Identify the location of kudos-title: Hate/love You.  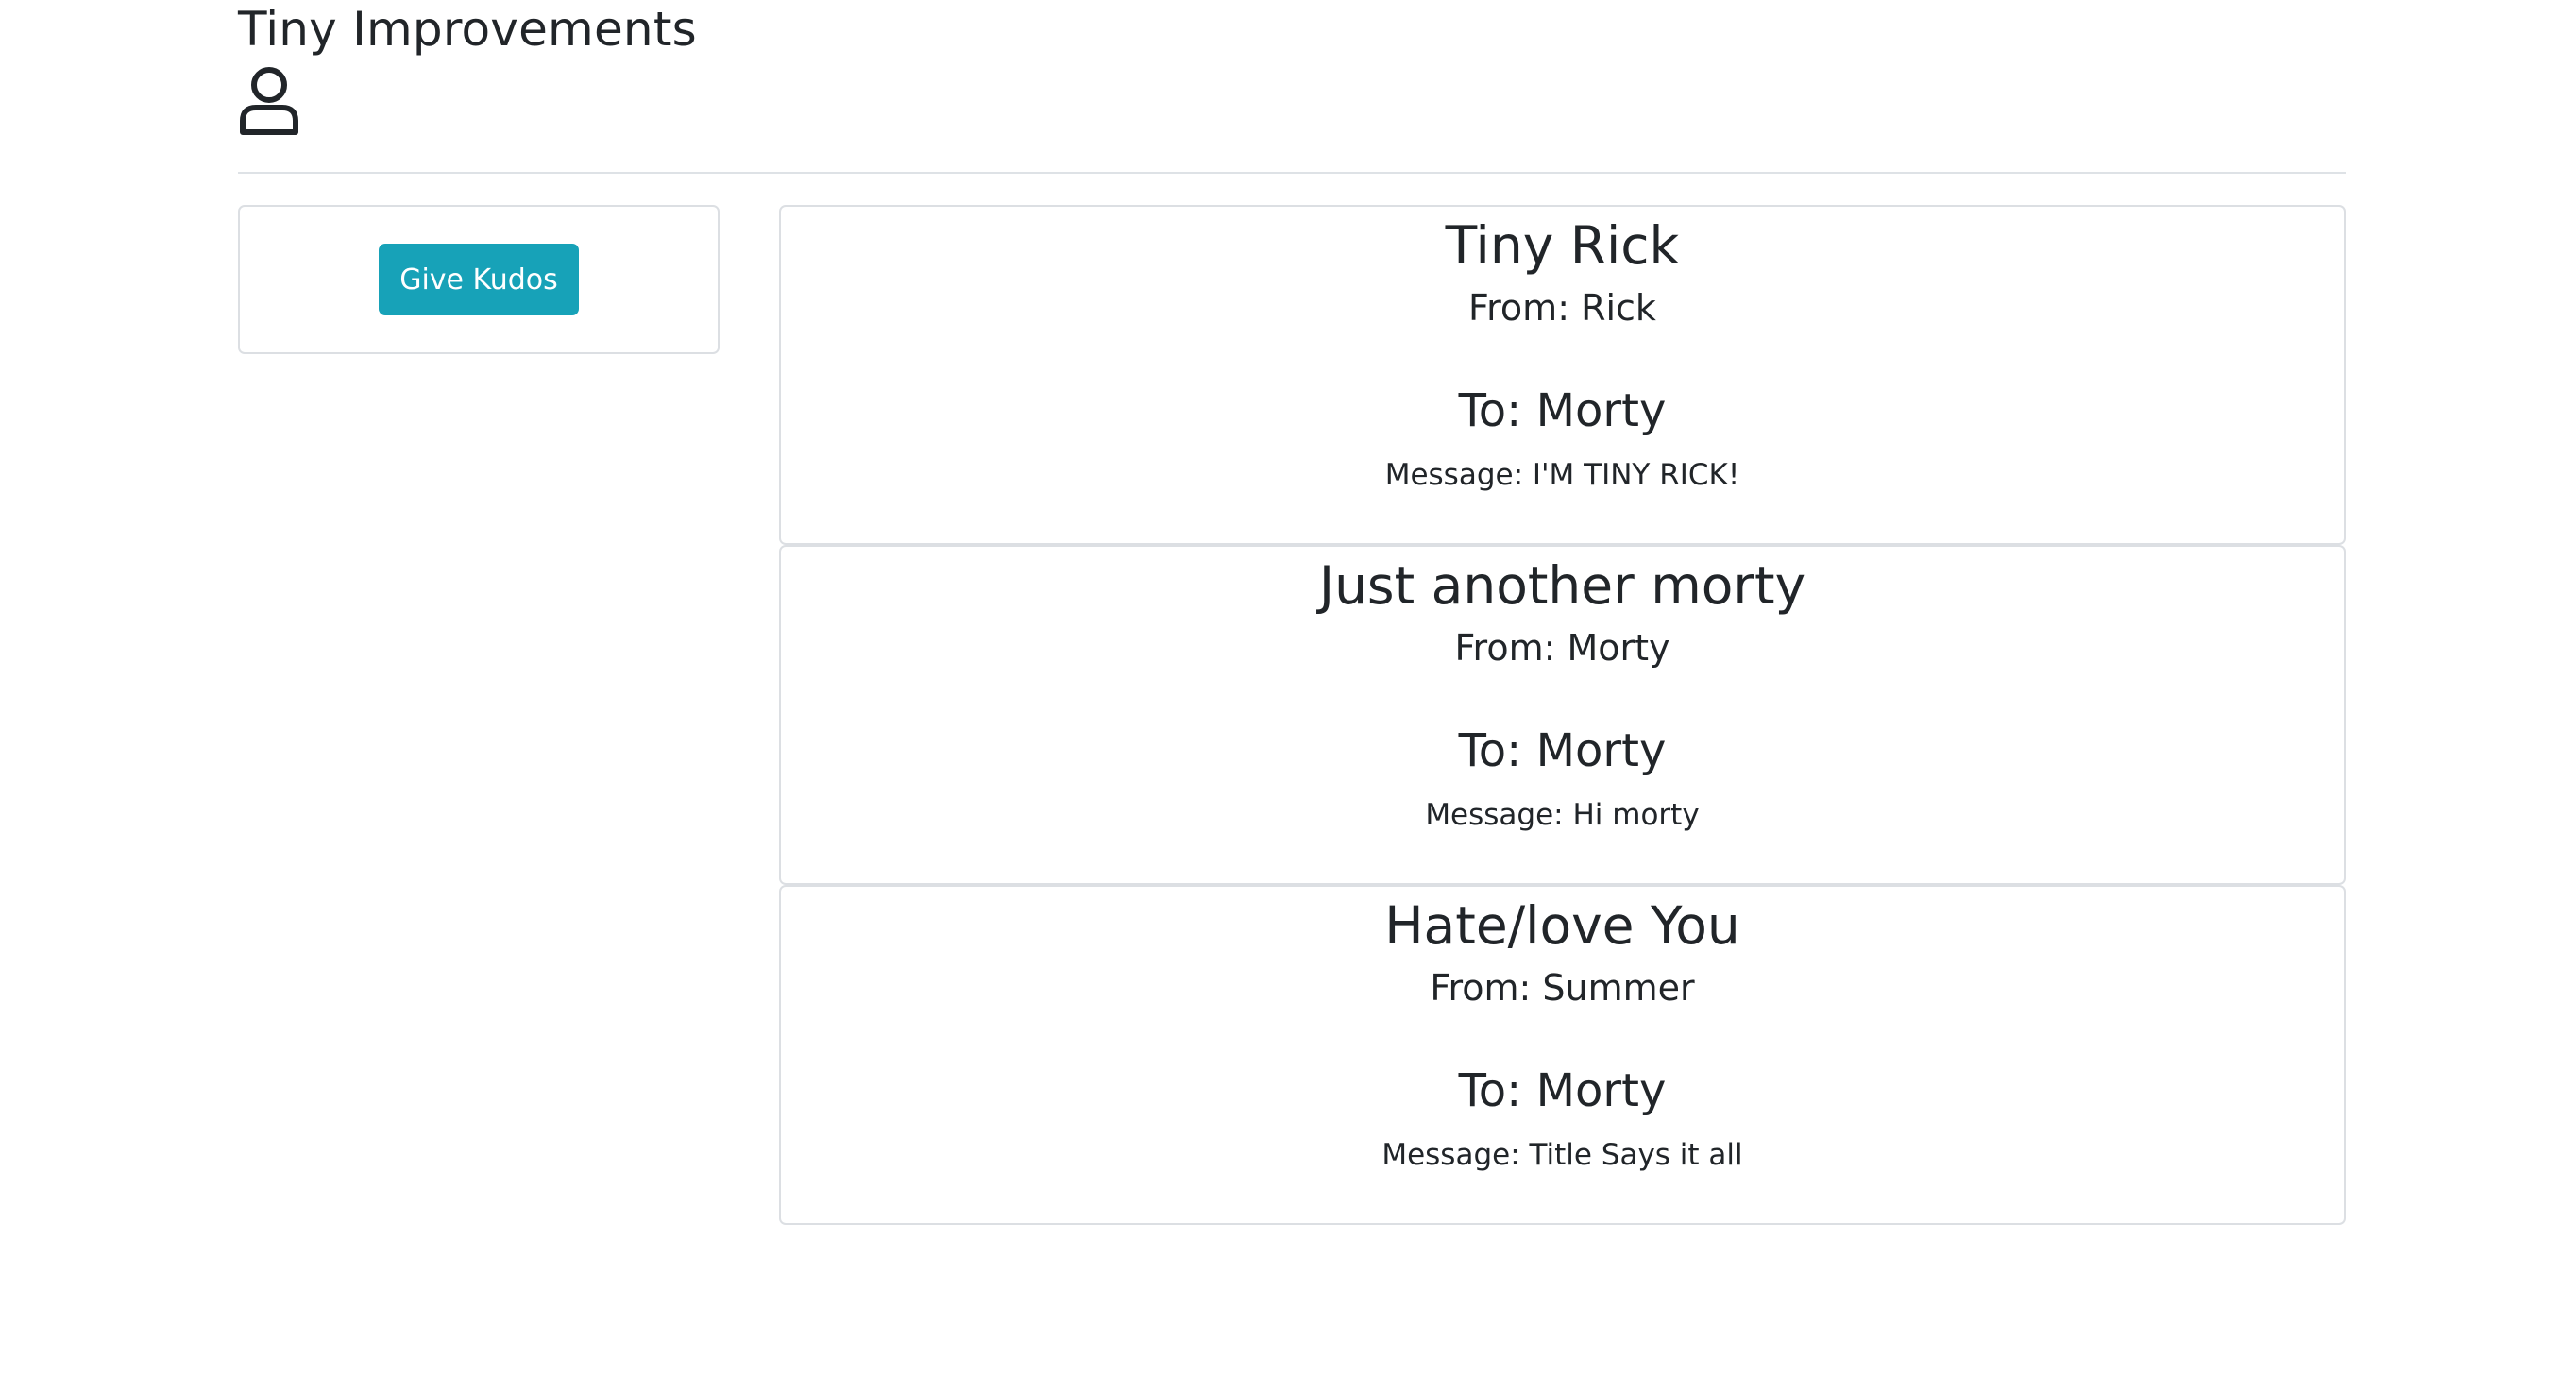
(1562, 925).